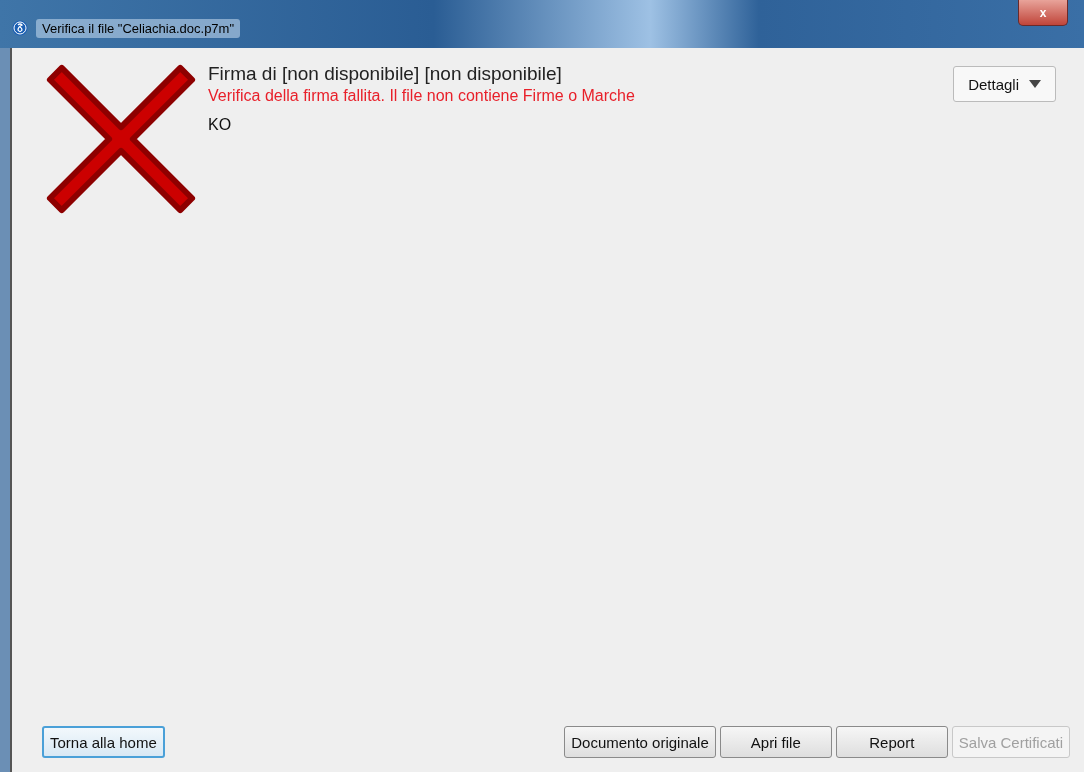 The width and height of the screenshot is (1084, 772). What do you see at coordinates (138, 28) in the screenshot?
I see `window-title: Verifica il file "Celiachia.doc.p7m"` at bounding box center [138, 28].